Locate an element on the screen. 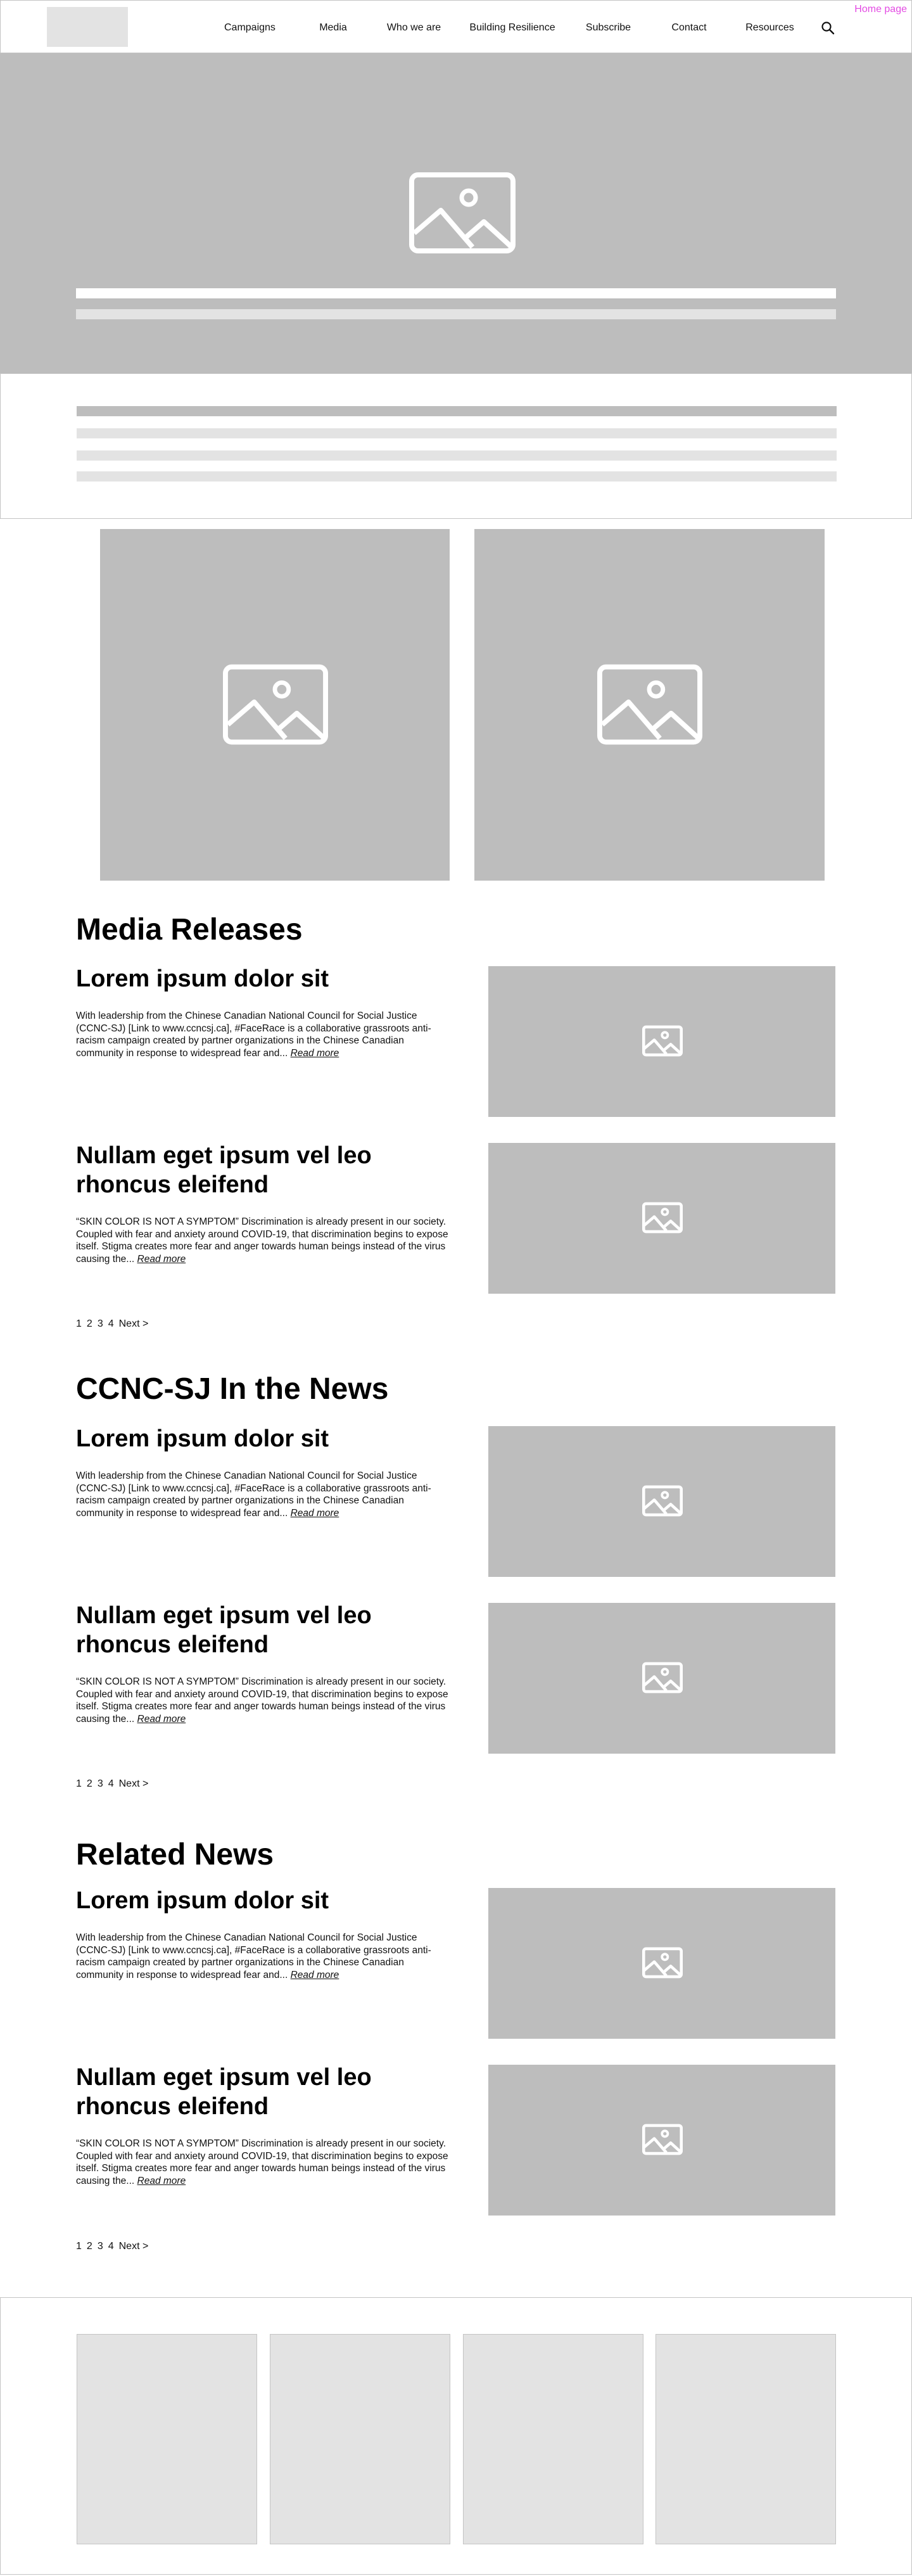 The image size is (912, 2576). hero-banner is located at coordinates (456, 214).